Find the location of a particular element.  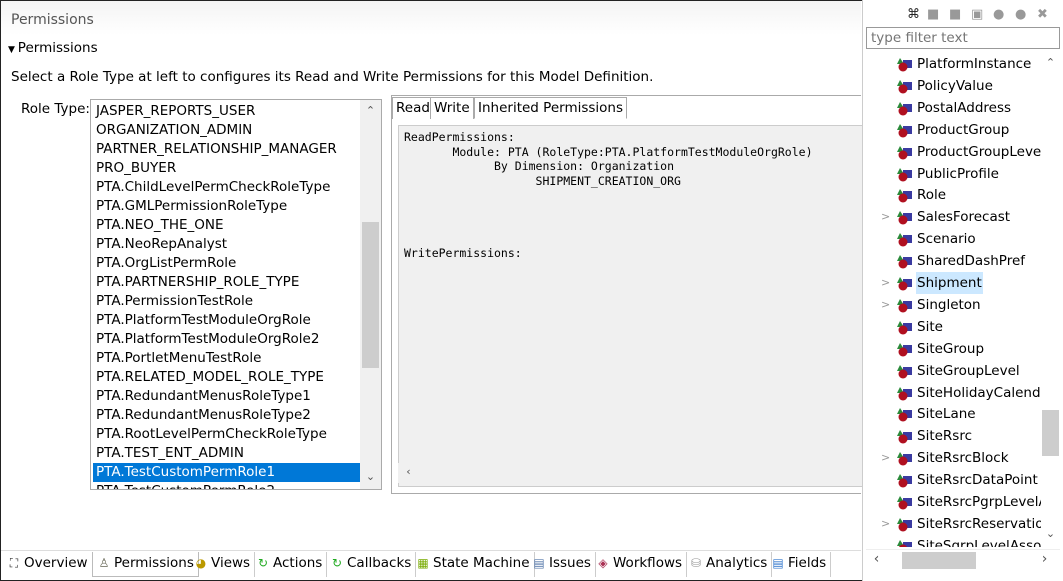

tree-item-label: SiteRsrc is located at coordinates (945, 436).